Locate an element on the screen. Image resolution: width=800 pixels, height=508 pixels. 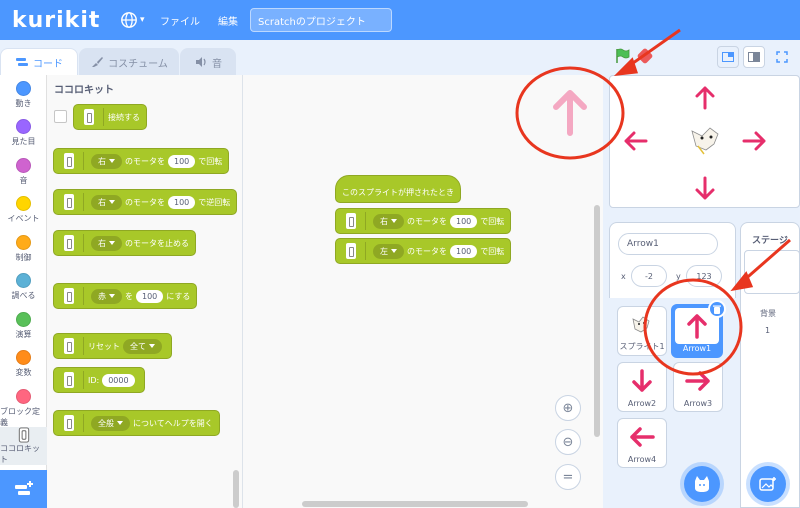
zoom-in-button: ⊕ is located at coordinates (568, 408).